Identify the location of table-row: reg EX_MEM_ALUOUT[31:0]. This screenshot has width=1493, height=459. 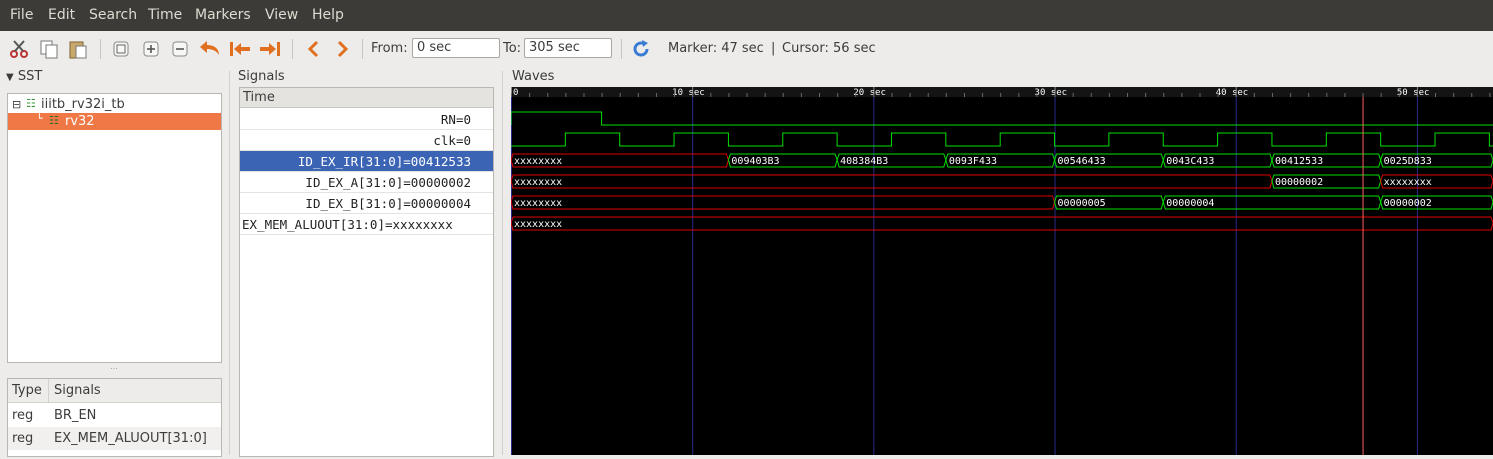
(114, 438).